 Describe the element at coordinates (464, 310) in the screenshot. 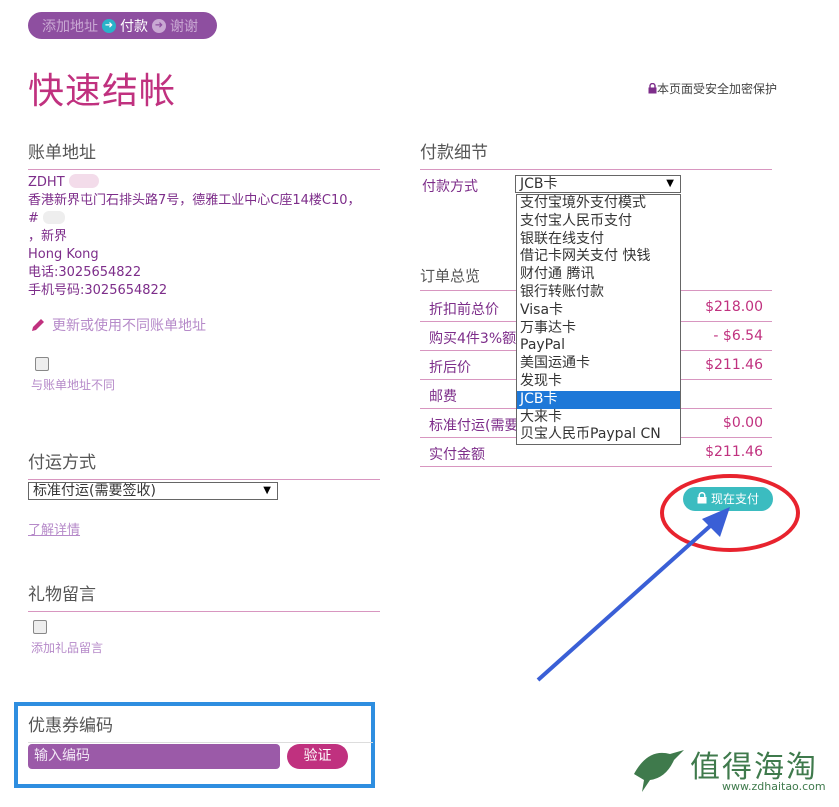

I see `summary-label: 折扣前总价` at that location.